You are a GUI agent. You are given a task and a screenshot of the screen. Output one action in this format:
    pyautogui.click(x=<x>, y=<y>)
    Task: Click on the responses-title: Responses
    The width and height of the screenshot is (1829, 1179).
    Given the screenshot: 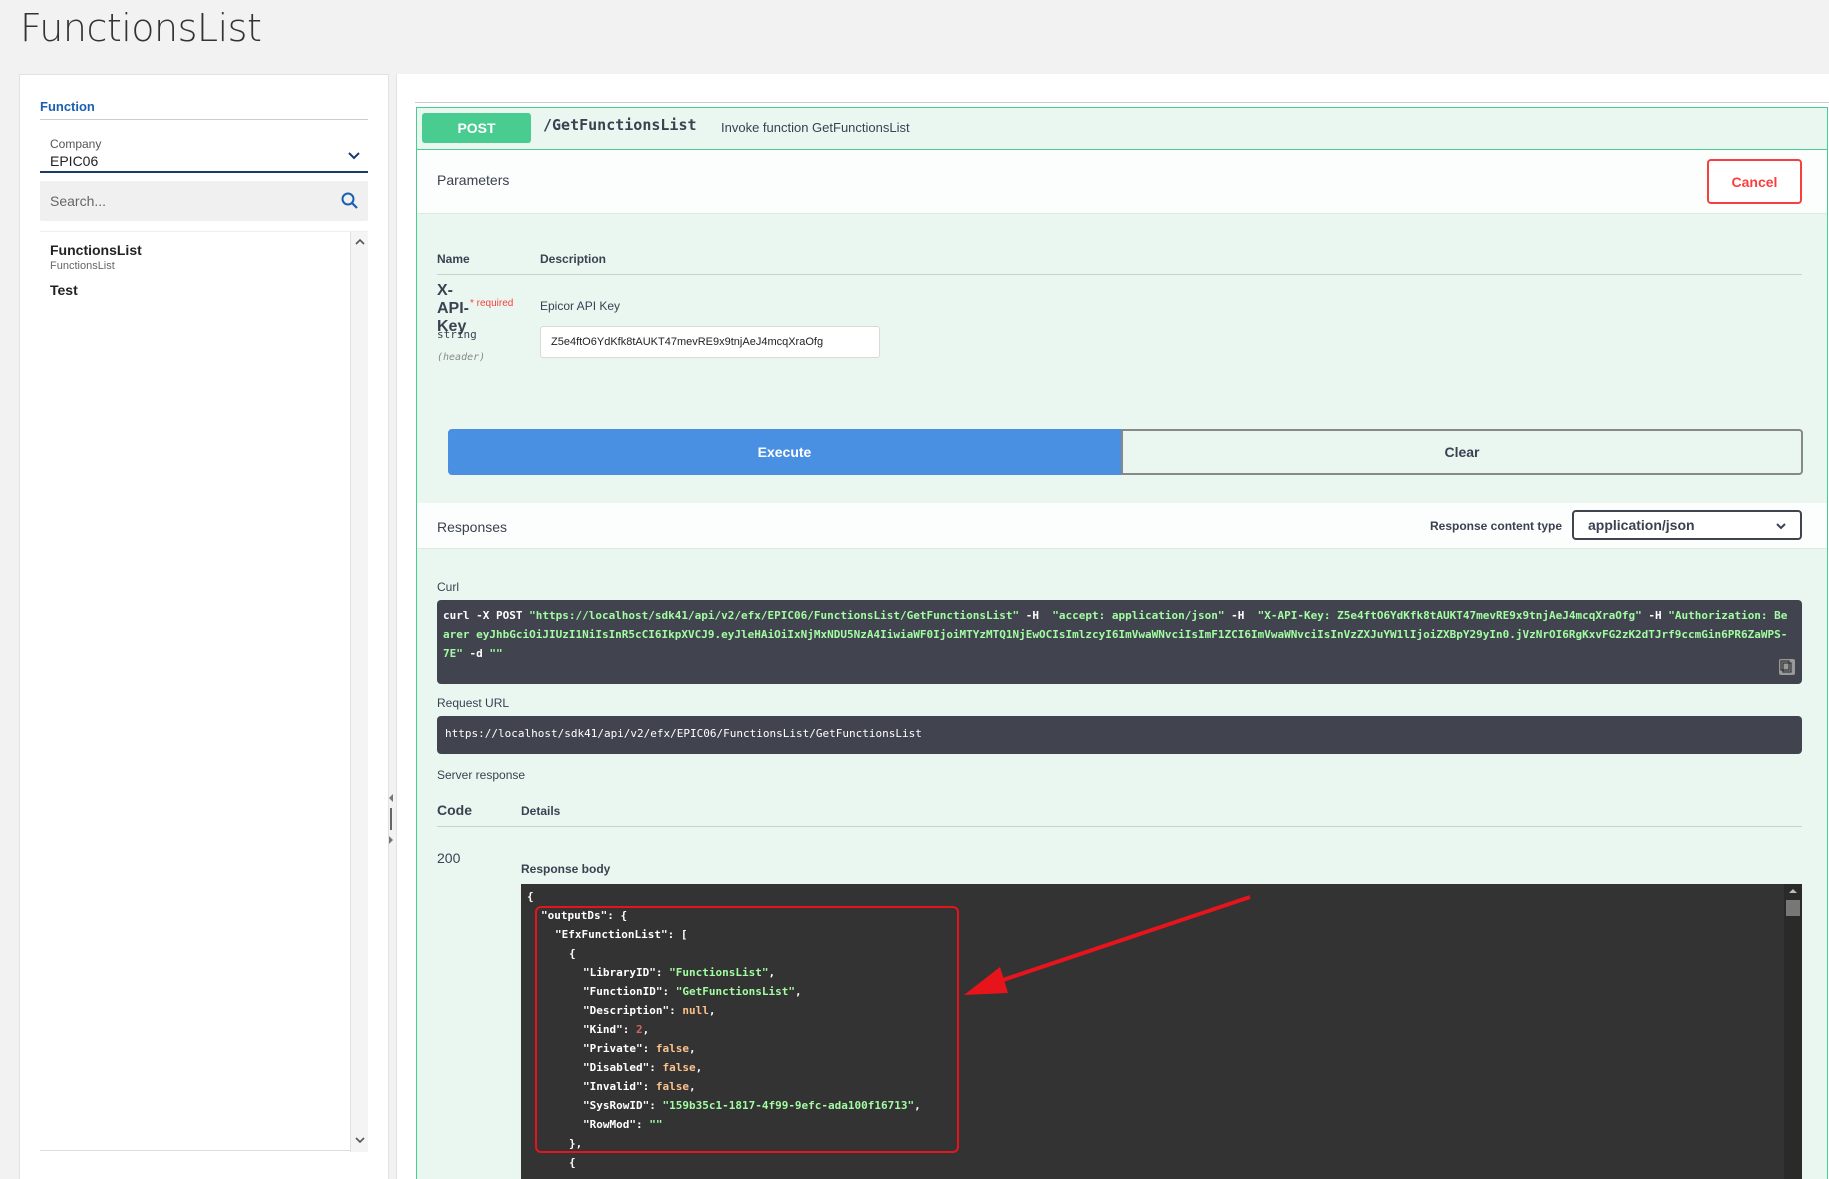 What is the action you would take?
    pyautogui.click(x=472, y=527)
    